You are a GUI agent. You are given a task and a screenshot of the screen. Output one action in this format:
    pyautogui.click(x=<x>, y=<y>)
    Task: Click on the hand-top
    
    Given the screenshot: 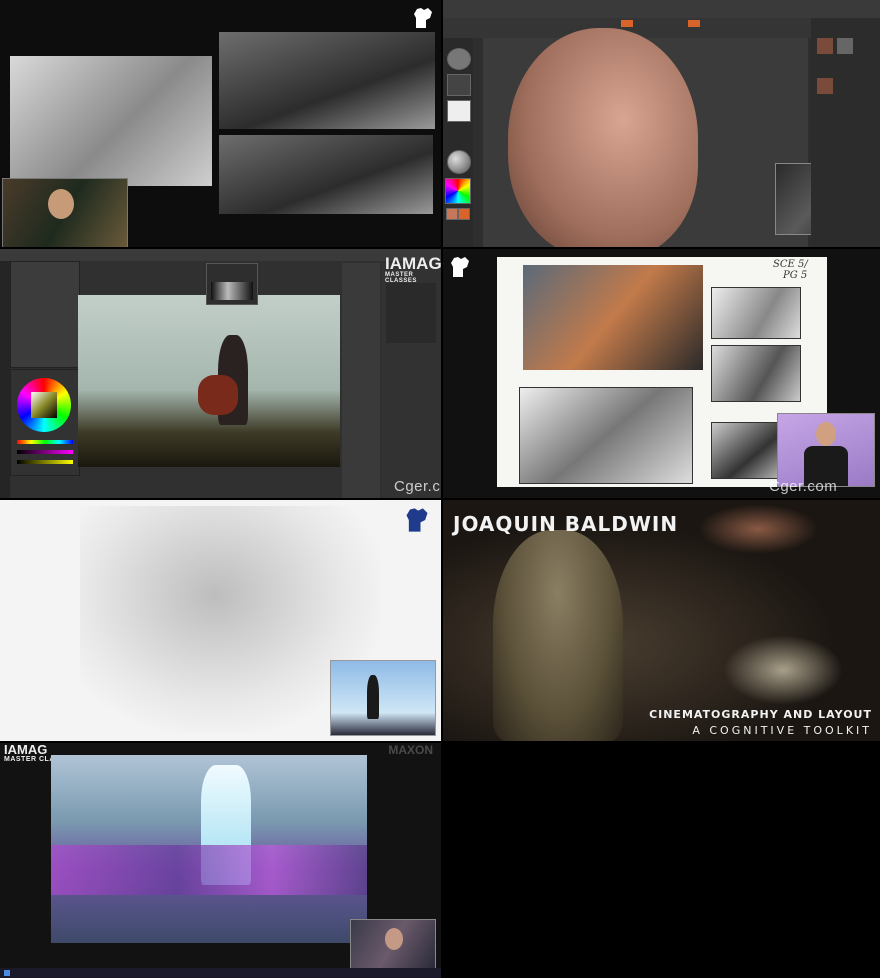 What is the action you would take?
    pyautogui.click(x=758, y=529)
    